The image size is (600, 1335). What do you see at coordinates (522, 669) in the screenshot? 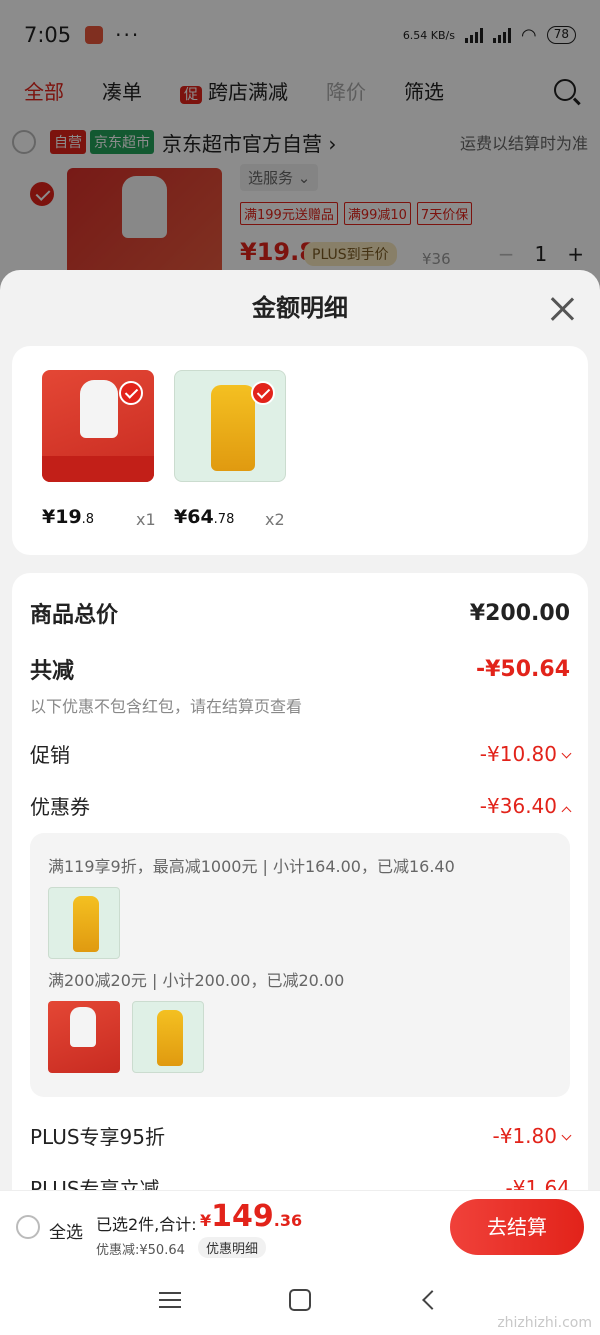
I see `total-discount-value: -¥50.64` at bounding box center [522, 669].